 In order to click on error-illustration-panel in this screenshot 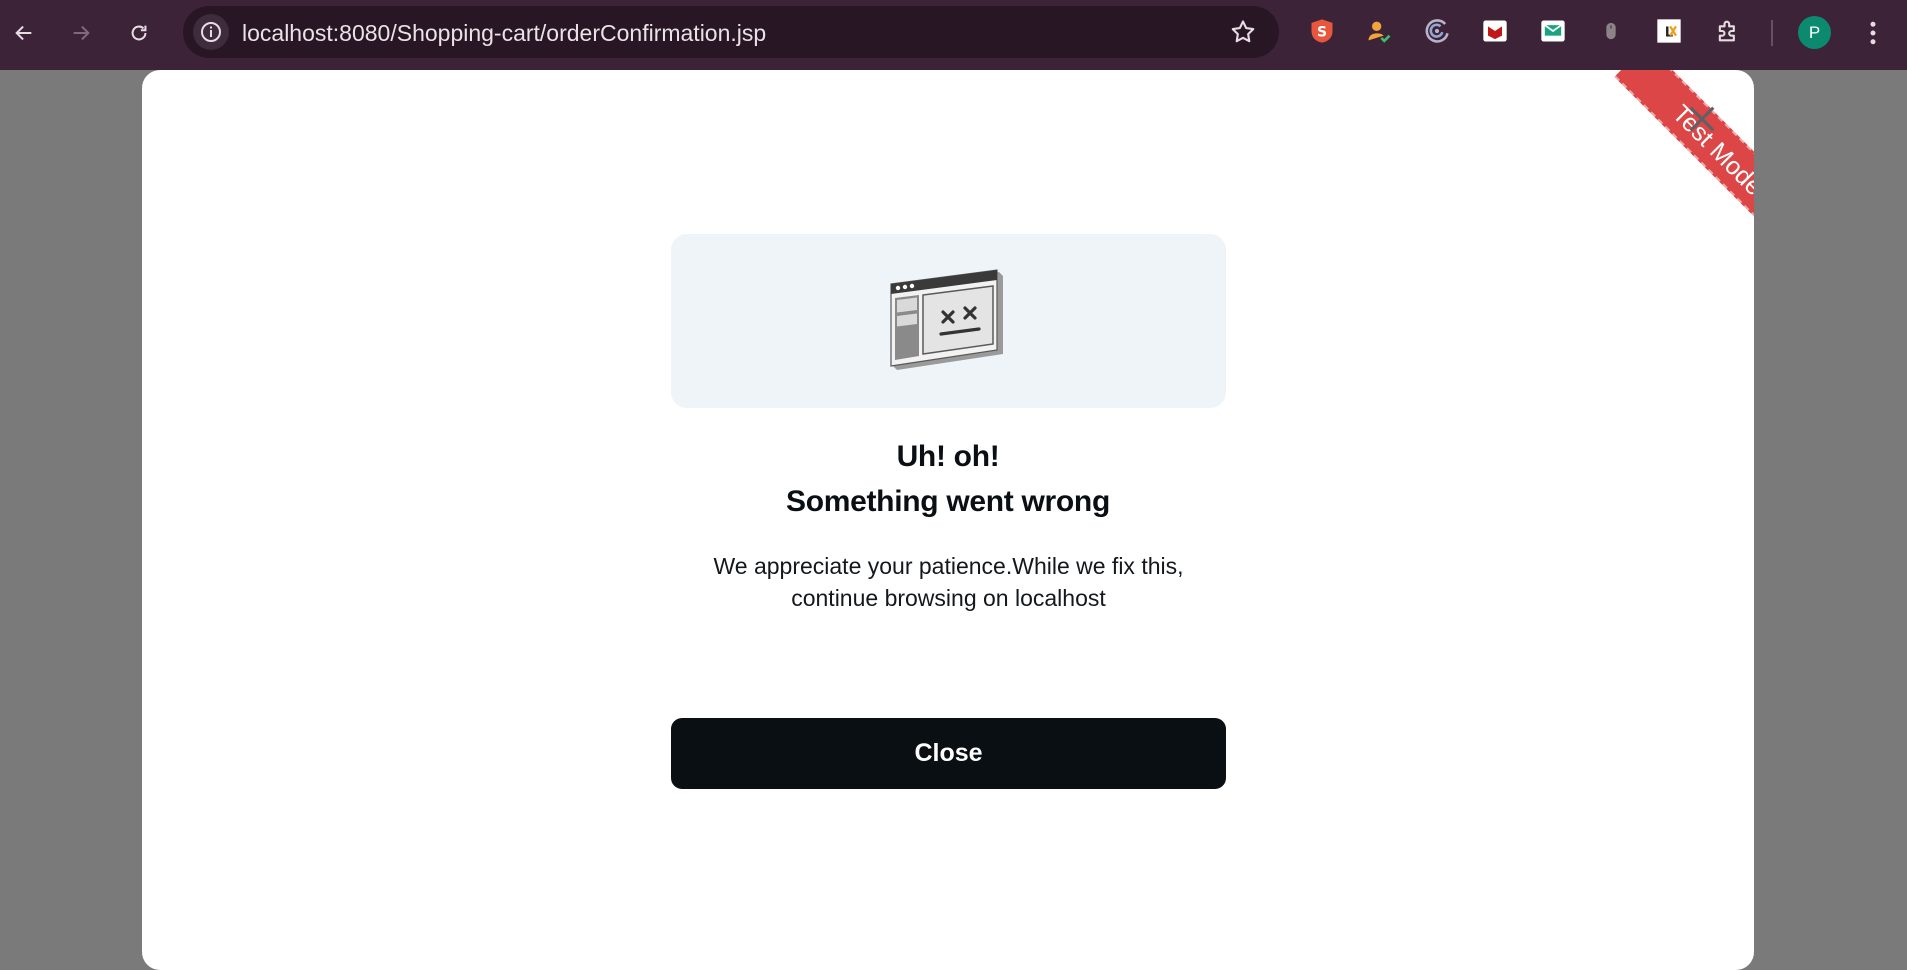, I will do `click(948, 321)`.